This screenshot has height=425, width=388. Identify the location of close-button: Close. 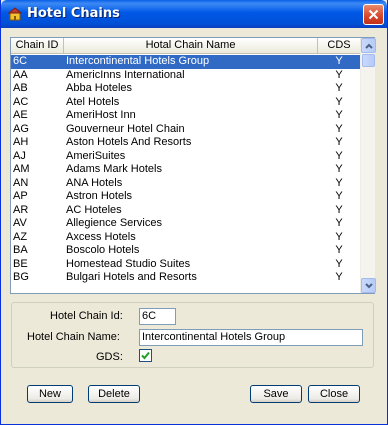
(334, 394).